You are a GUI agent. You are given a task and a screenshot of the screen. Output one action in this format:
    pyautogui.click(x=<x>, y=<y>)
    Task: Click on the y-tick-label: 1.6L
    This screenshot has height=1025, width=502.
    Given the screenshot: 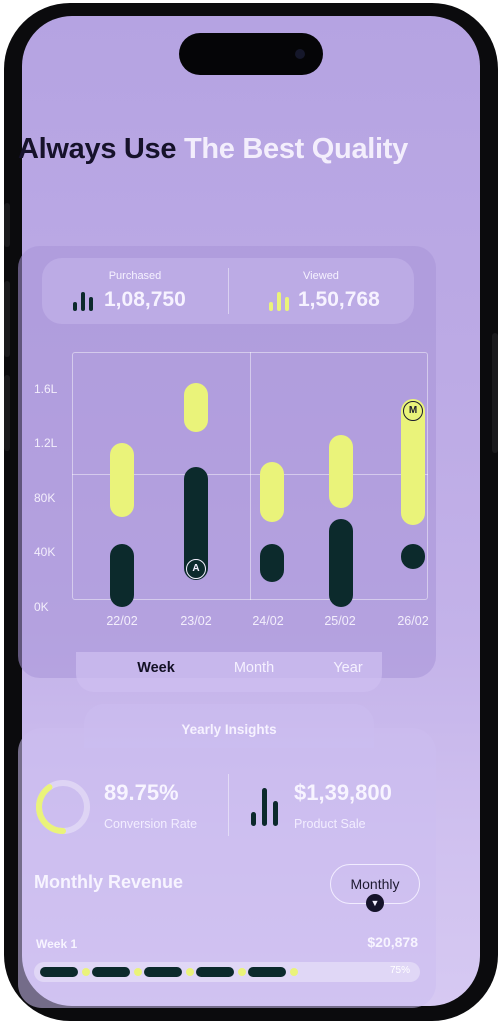 What is the action you would take?
    pyautogui.click(x=46, y=389)
    